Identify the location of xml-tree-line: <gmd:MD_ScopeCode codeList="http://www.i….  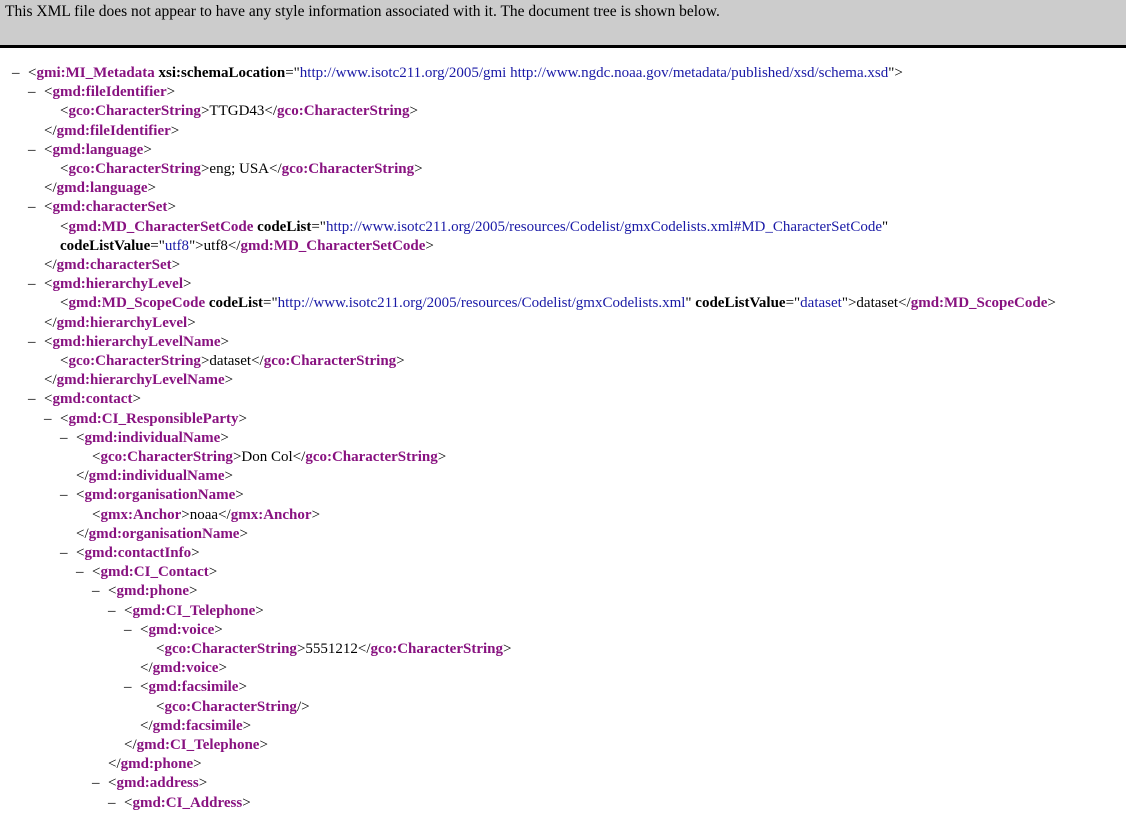
(558, 303).